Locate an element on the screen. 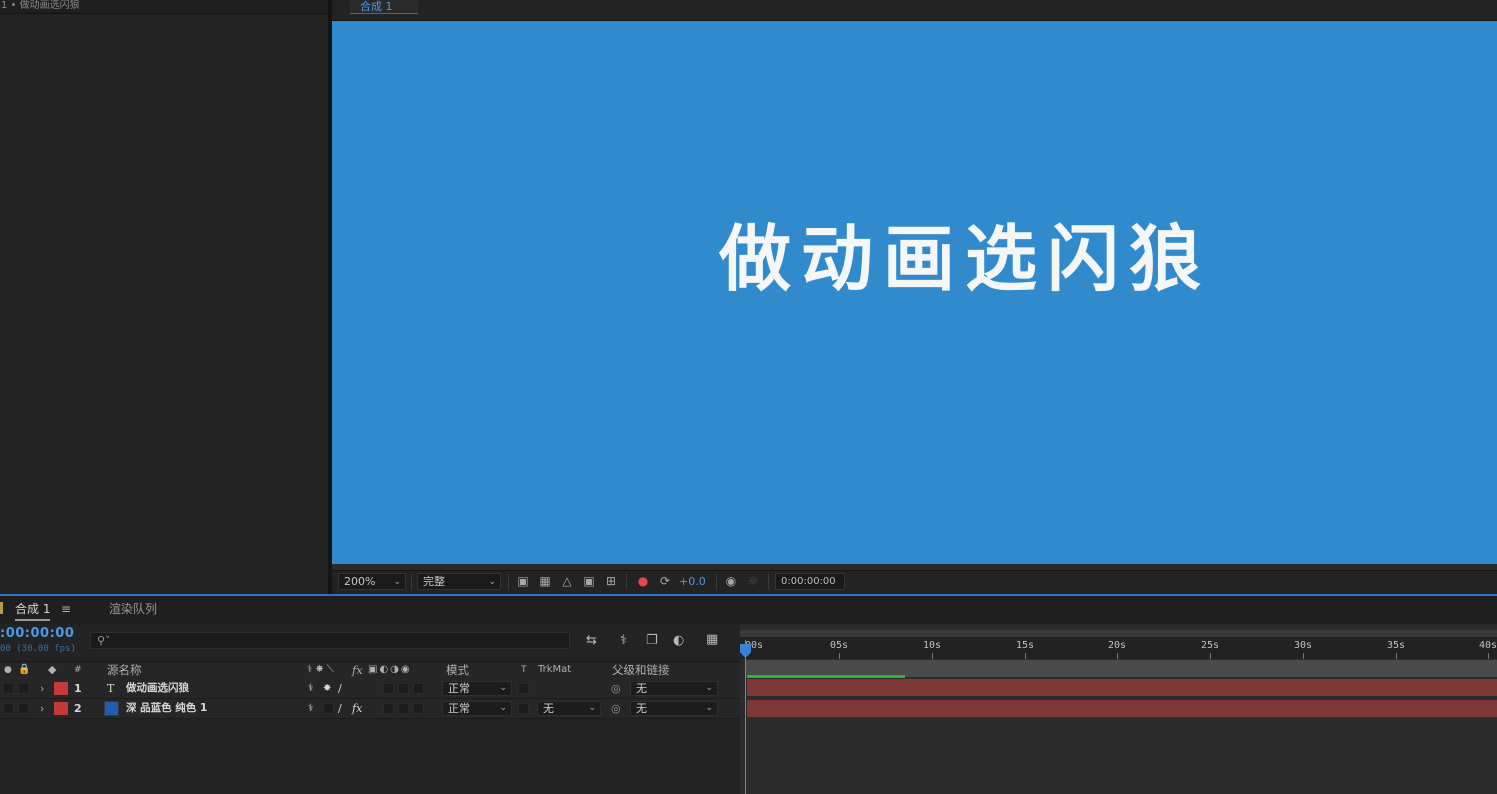  timeline-tabbar: 合成 1 ≡ 渲染队列 is located at coordinates (748, 610).